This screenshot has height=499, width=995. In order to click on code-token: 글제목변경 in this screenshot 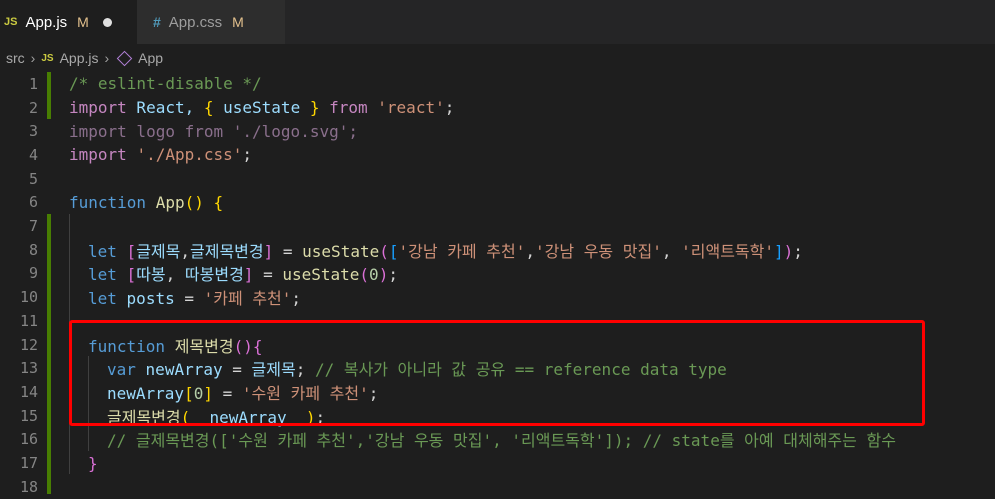, I will do `click(227, 251)`.